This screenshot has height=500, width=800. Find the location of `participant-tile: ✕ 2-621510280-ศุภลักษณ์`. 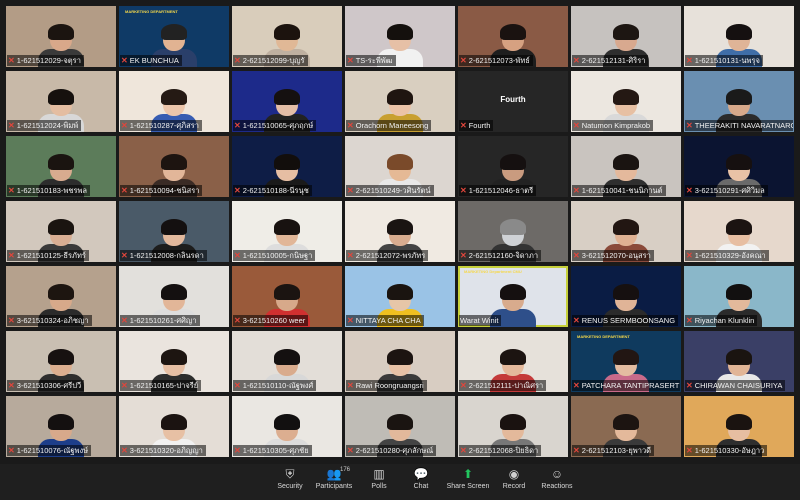

participant-tile: ✕ 2-621510280-ศุภลักษณ์ is located at coordinates (400, 426).